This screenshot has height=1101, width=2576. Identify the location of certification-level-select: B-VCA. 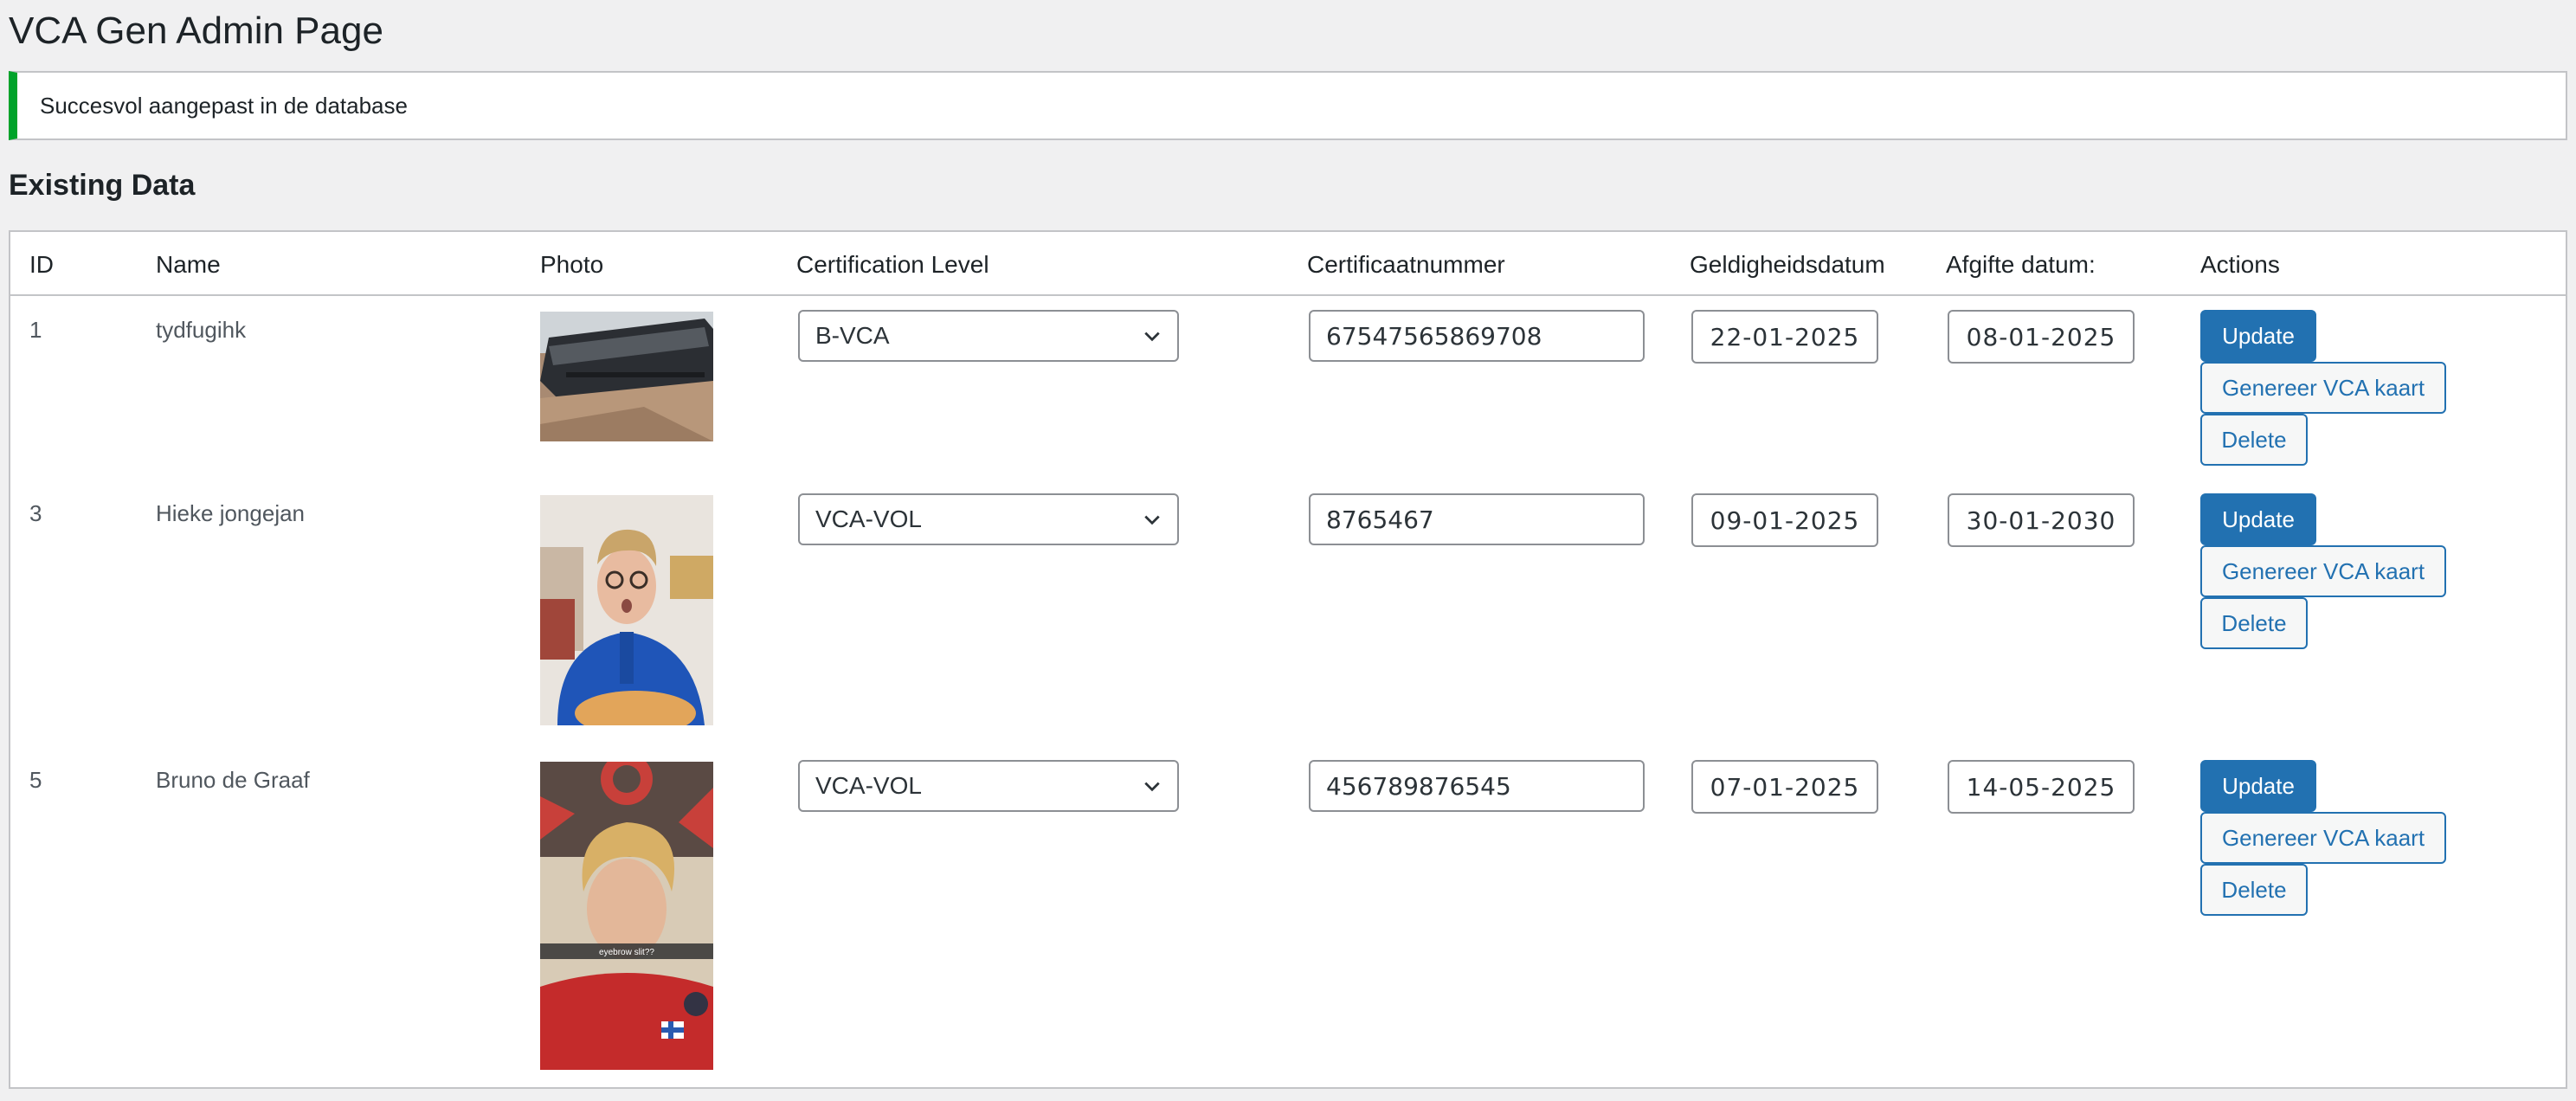
(988, 336).